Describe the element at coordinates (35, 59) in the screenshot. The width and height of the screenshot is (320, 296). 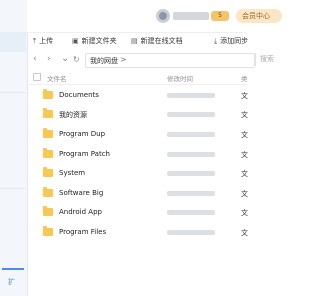
I see `back-arrow-icon: ‹` at that location.